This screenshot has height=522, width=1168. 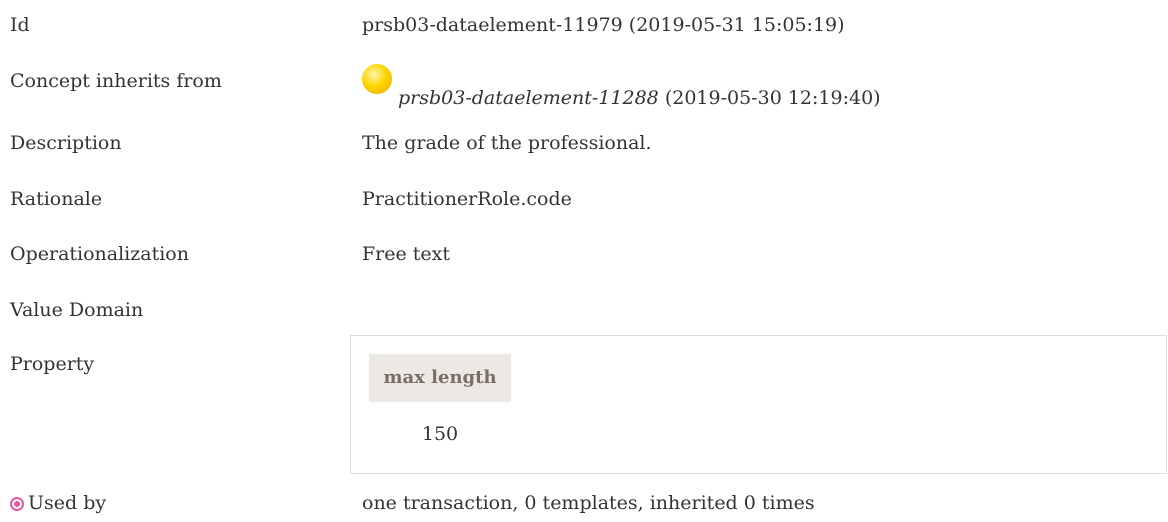 I want to click on used-by-label: Used by, so click(x=67, y=503).